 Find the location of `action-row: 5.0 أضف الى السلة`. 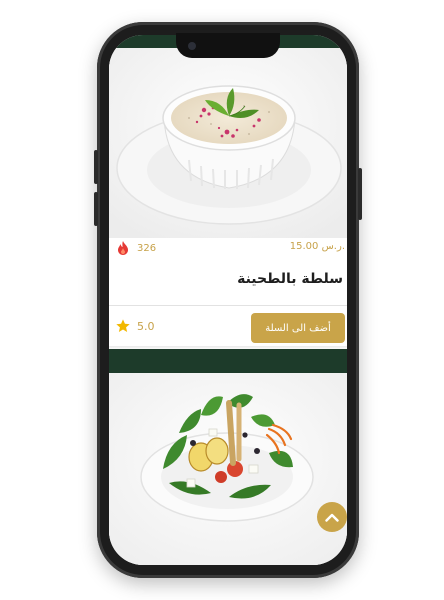

action-row: 5.0 أضف الى السلة is located at coordinates (228, 328).